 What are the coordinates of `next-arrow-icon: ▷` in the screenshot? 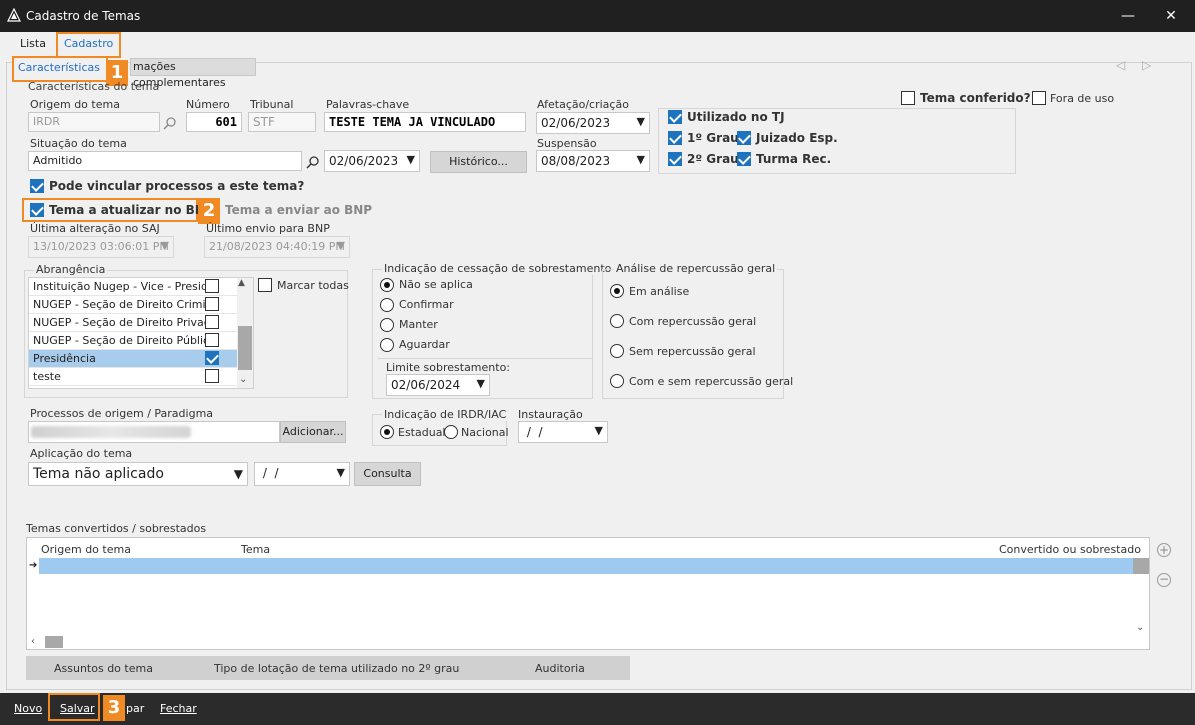 It's located at (1146, 65).